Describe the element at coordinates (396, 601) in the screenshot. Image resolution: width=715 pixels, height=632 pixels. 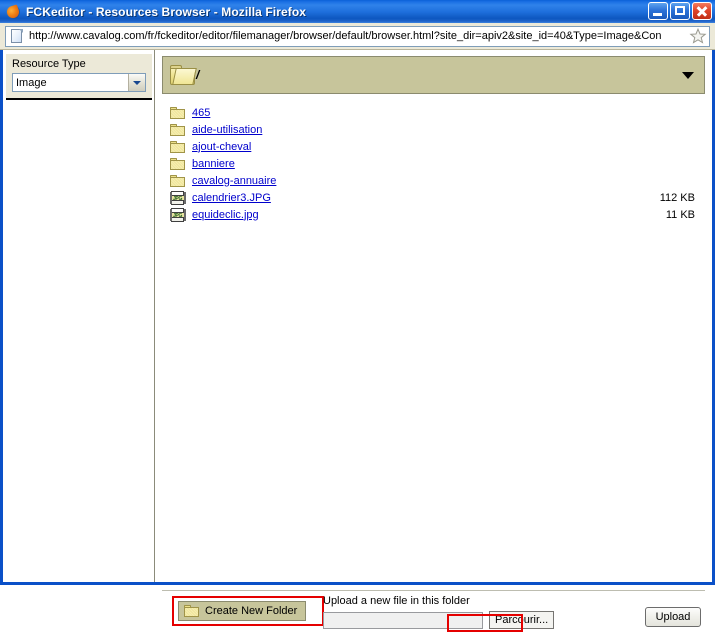
I see `upload-section-label: Upload a new file in this folder` at that location.